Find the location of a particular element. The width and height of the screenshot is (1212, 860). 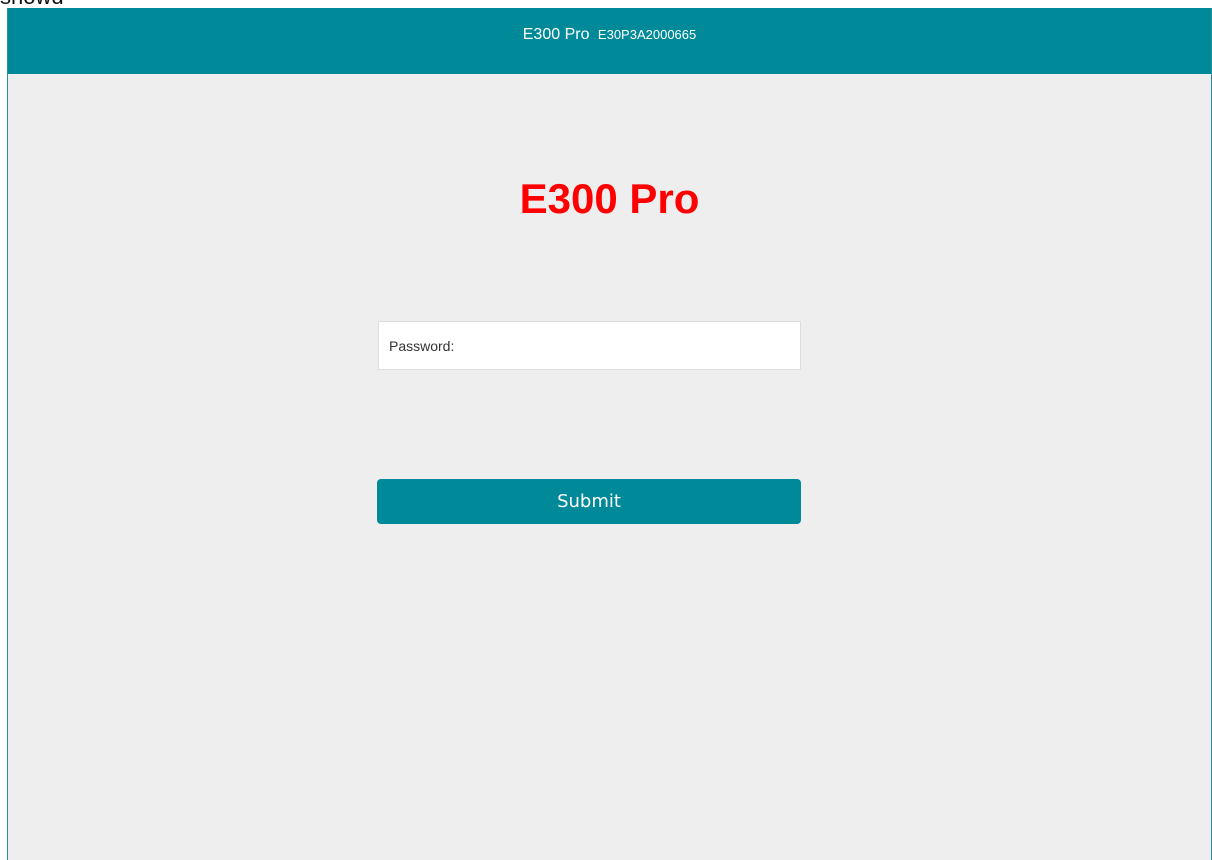

header-title: E300 Pro E30P3A2000665 is located at coordinates (609, 35).